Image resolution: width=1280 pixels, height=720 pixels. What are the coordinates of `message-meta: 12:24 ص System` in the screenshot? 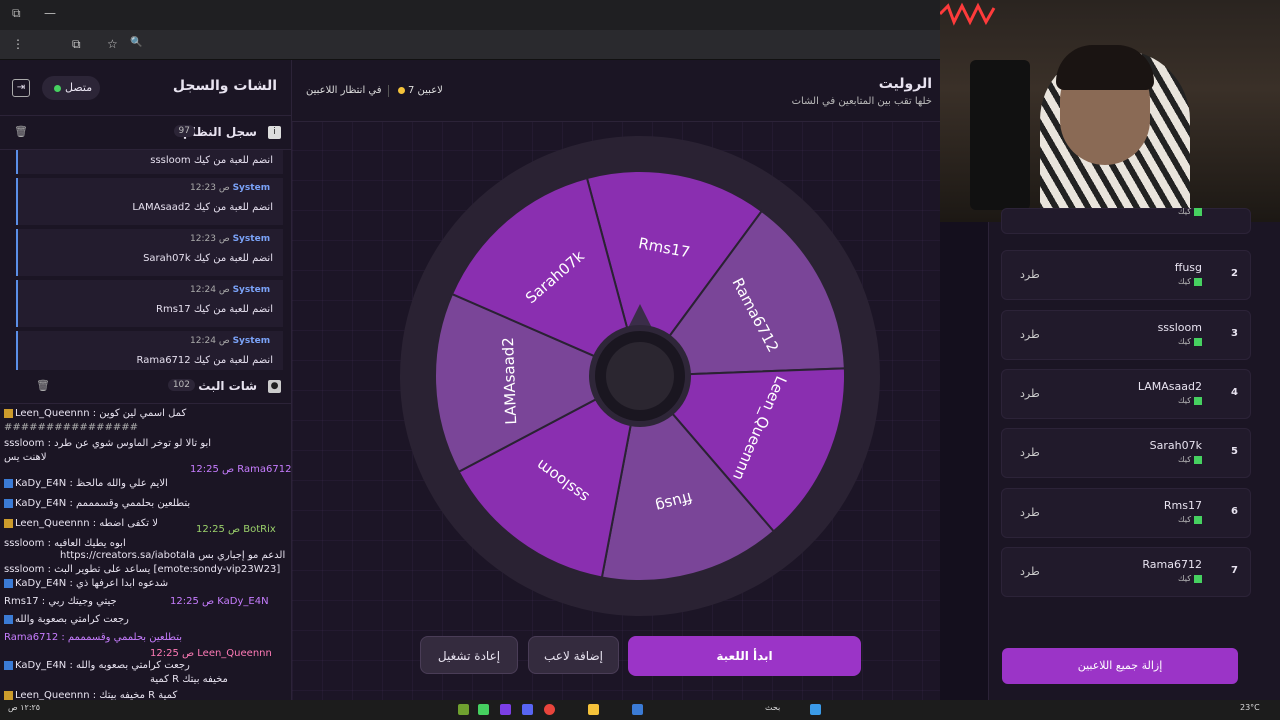 It's located at (230, 341).